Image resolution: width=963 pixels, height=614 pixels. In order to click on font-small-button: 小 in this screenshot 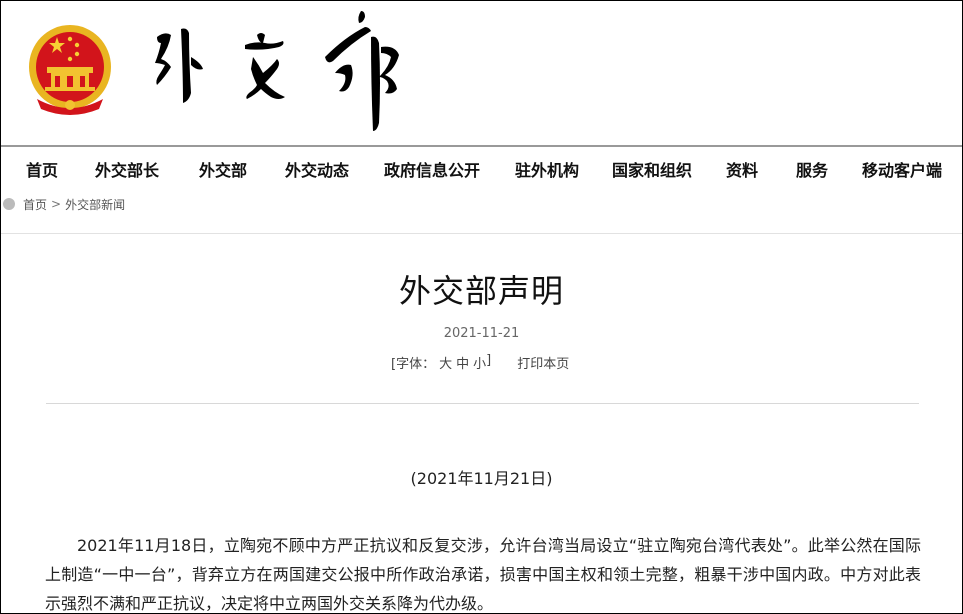, I will do `click(479, 362)`.